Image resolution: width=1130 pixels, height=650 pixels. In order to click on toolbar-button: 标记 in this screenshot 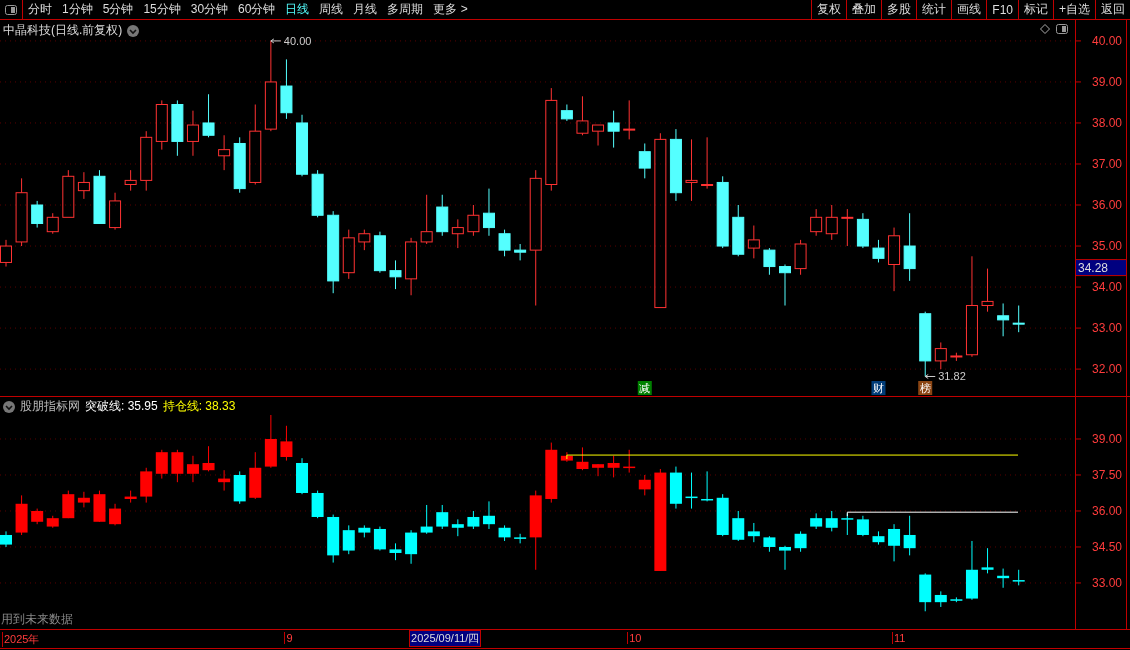, I will do `click(1035, 9)`.